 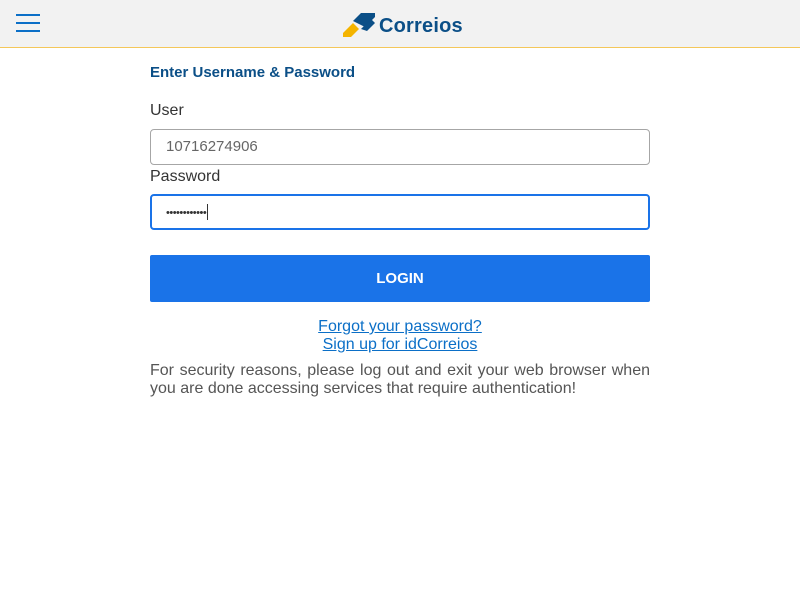 I want to click on form-heading: Enter Username & Password, so click(x=253, y=72).